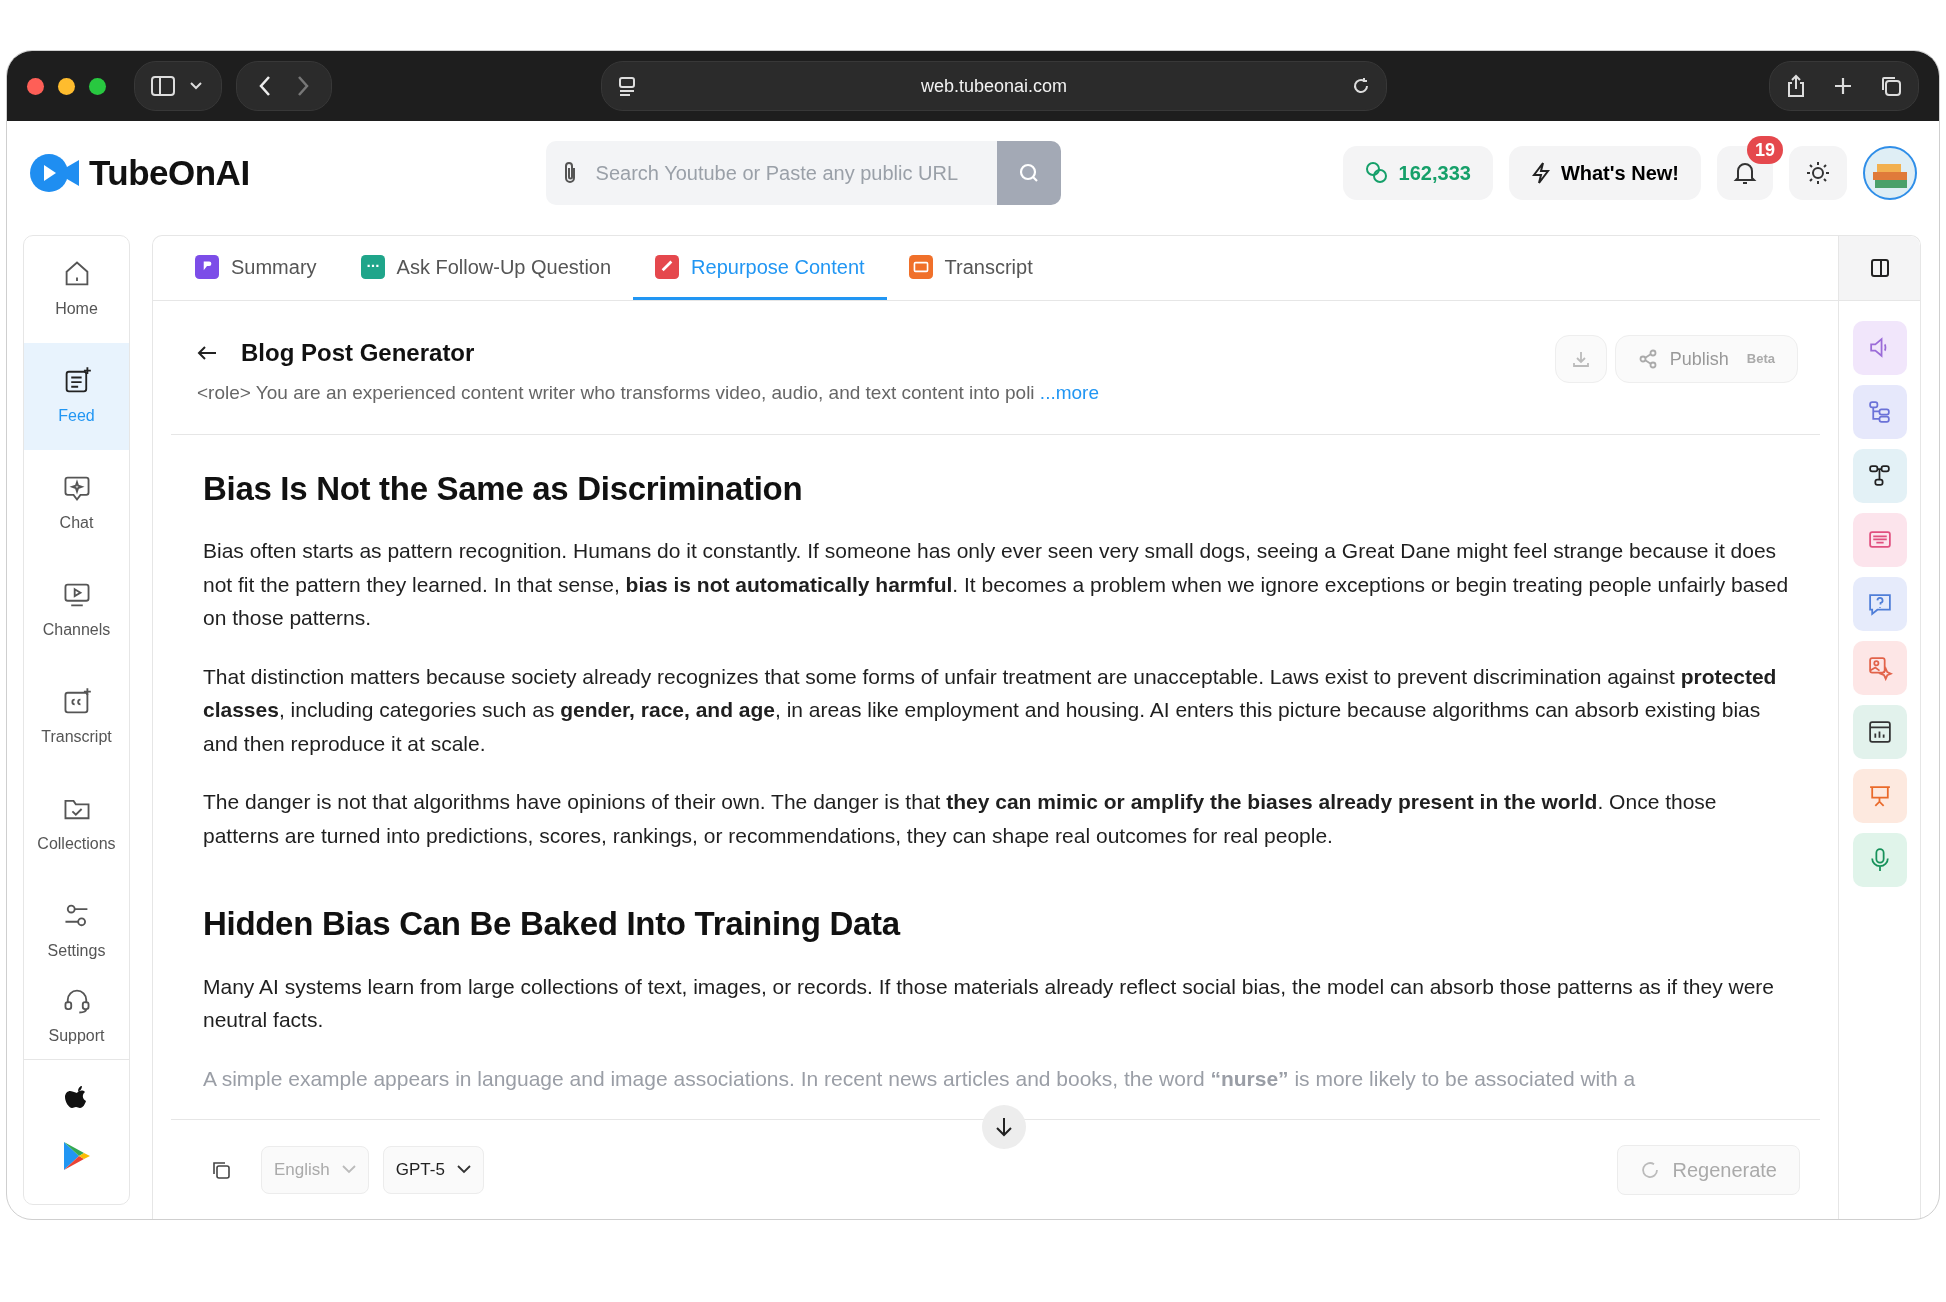  I want to click on copy-icon, so click(221, 1169).